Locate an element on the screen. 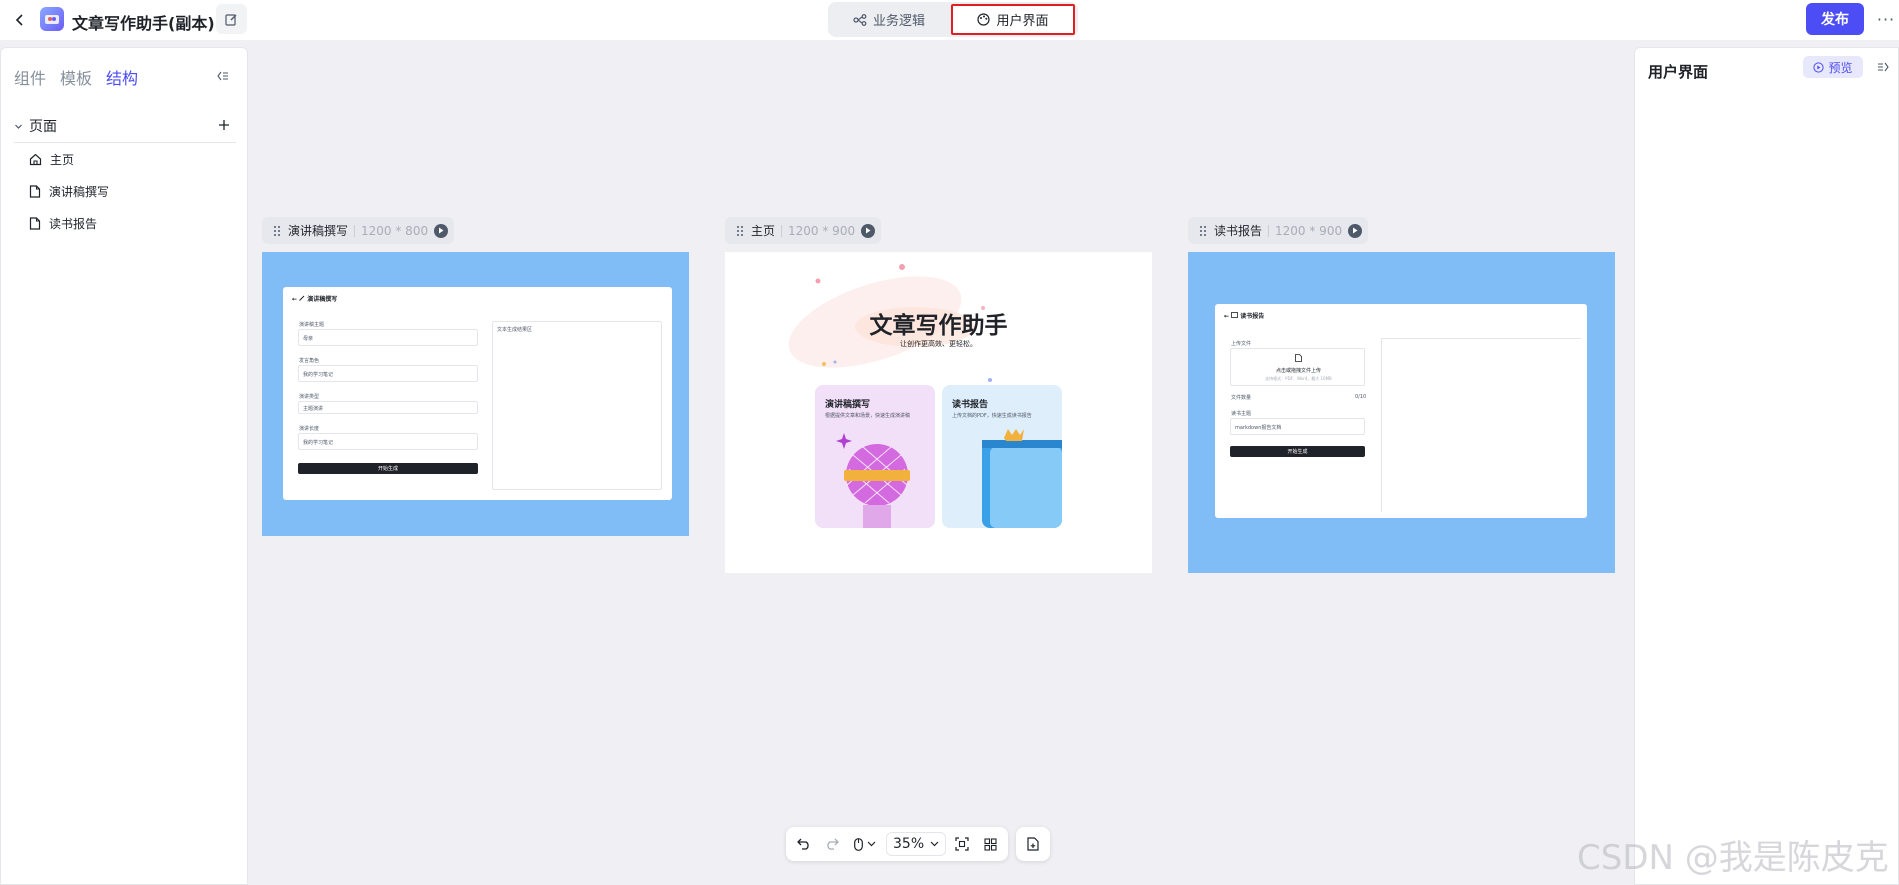 The width and height of the screenshot is (1899, 885). book-small-icon is located at coordinates (1235, 315).